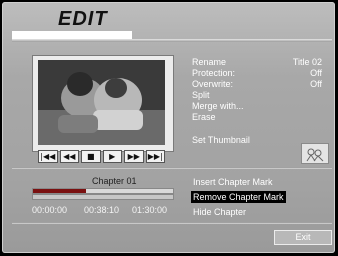 The width and height of the screenshot is (338, 256). What do you see at coordinates (60, 191) in the screenshot?
I see `chapter-progress-fill` at bounding box center [60, 191].